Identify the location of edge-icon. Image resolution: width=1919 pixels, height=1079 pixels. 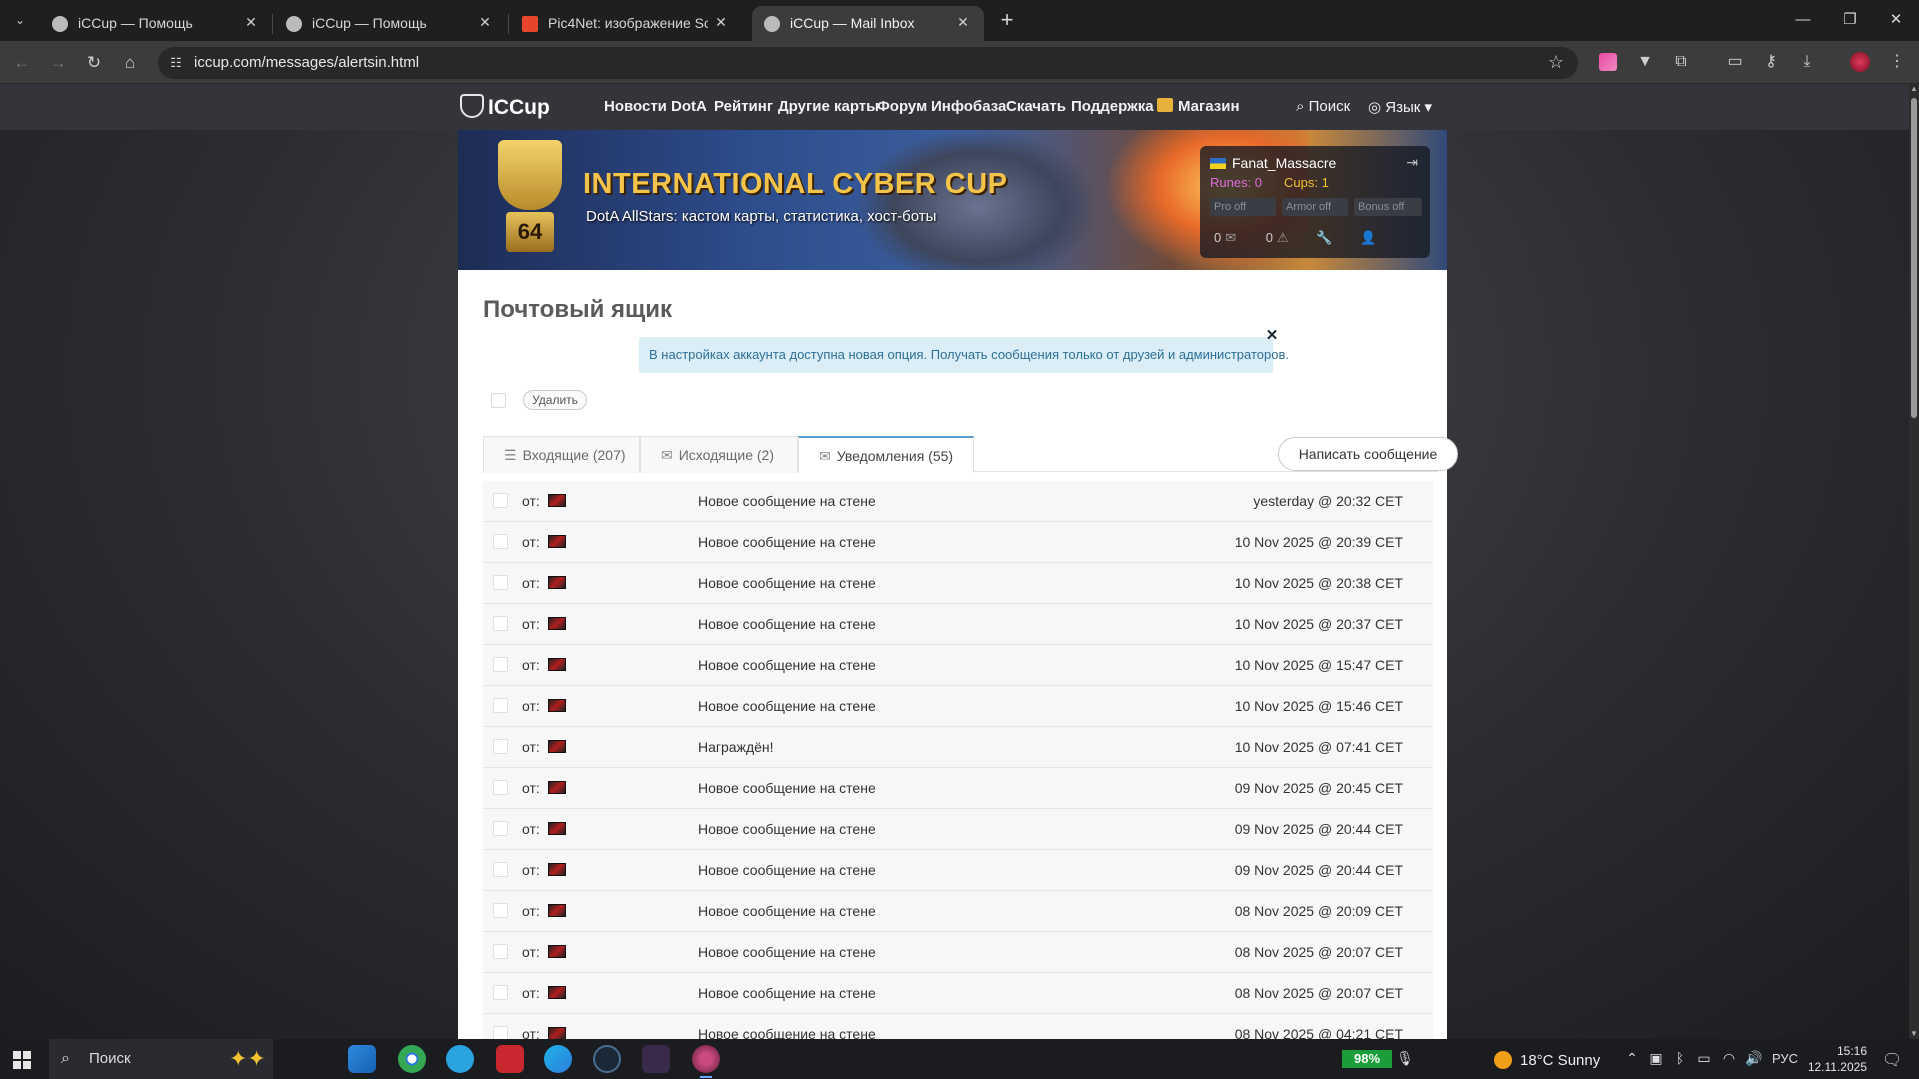
(558, 1059).